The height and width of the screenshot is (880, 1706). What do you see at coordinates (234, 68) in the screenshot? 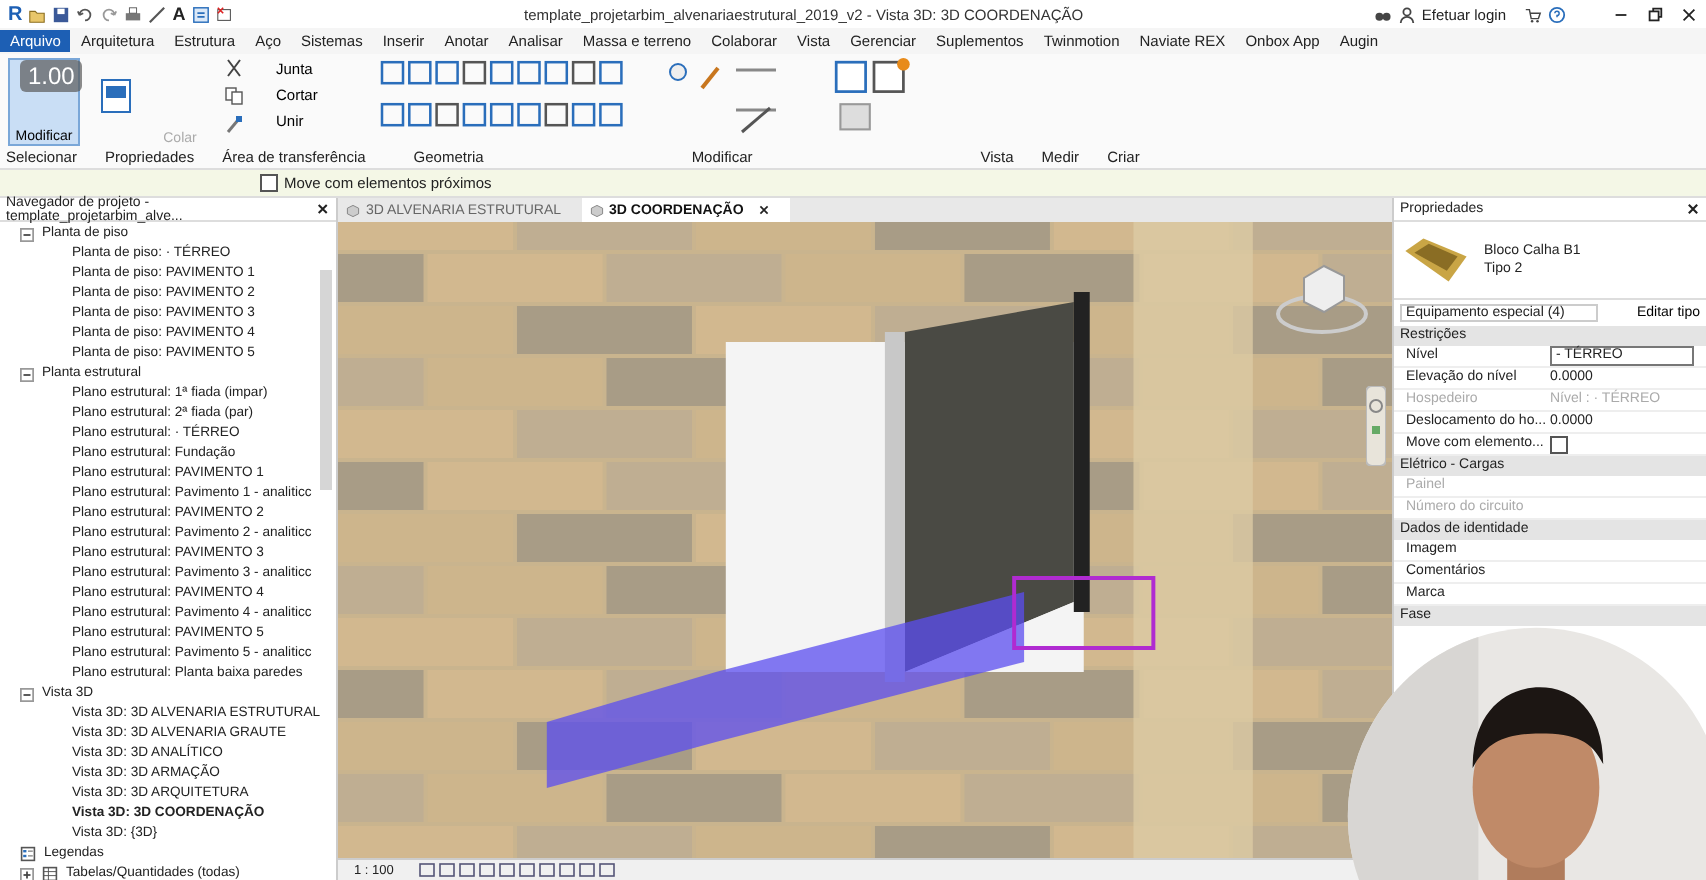
I see `scissors-icon` at bounding box center [234, 68].